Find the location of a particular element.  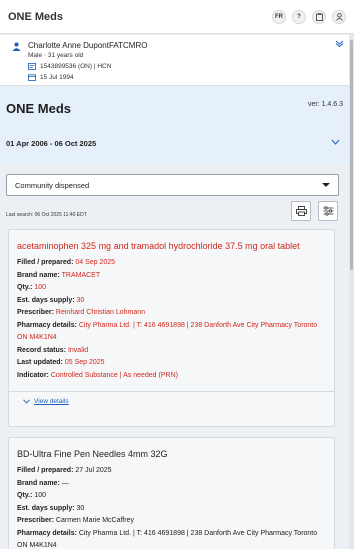

user-icon is located at coordinates (339, 16).